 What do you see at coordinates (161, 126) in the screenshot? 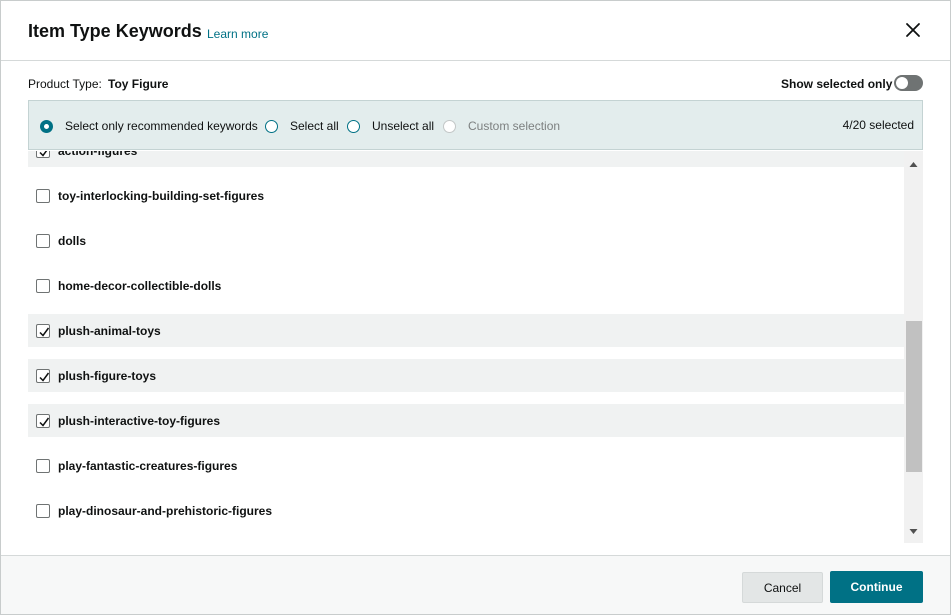
I see `radio-label: Select only recommended keywords` at bounding box center [161, 126].